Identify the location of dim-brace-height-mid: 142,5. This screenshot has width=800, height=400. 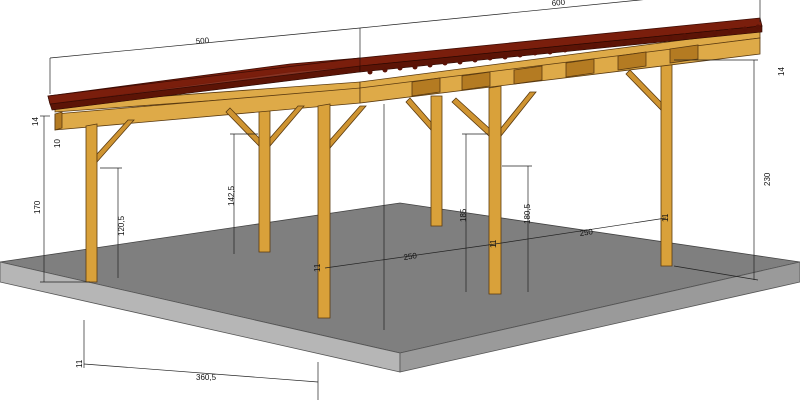
(231, 195).